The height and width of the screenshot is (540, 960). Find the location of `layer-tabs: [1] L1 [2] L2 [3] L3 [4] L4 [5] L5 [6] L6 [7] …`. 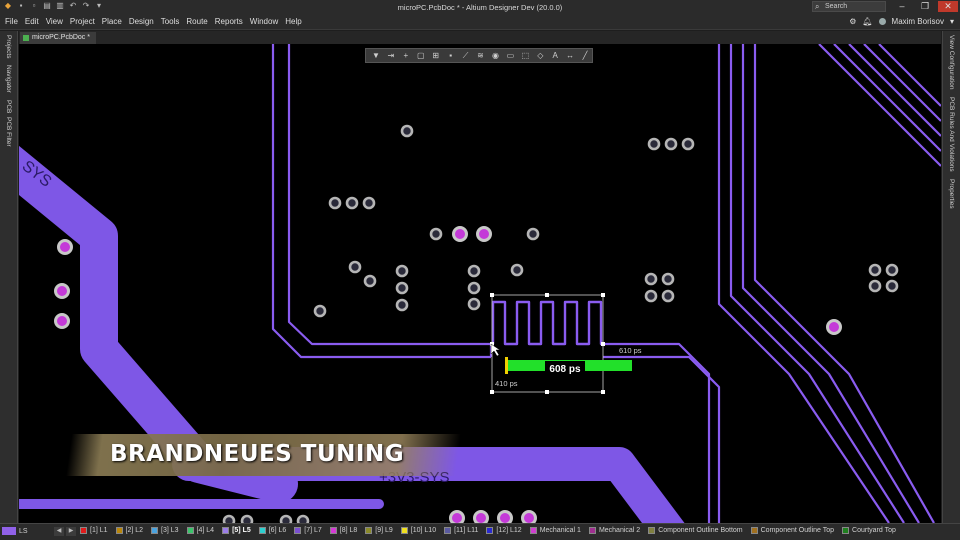

layer-tabs: [1] L1 [2] L2 [3] L3 [4] L4 [5] L5 [6] L6 [7] … is located at coordinates (492, 530).